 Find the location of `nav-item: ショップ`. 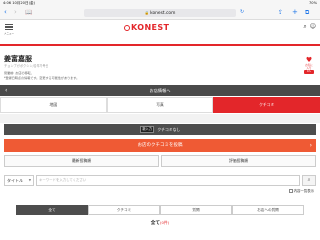

nav-item: ショップ is located at coordinates (113, 43).